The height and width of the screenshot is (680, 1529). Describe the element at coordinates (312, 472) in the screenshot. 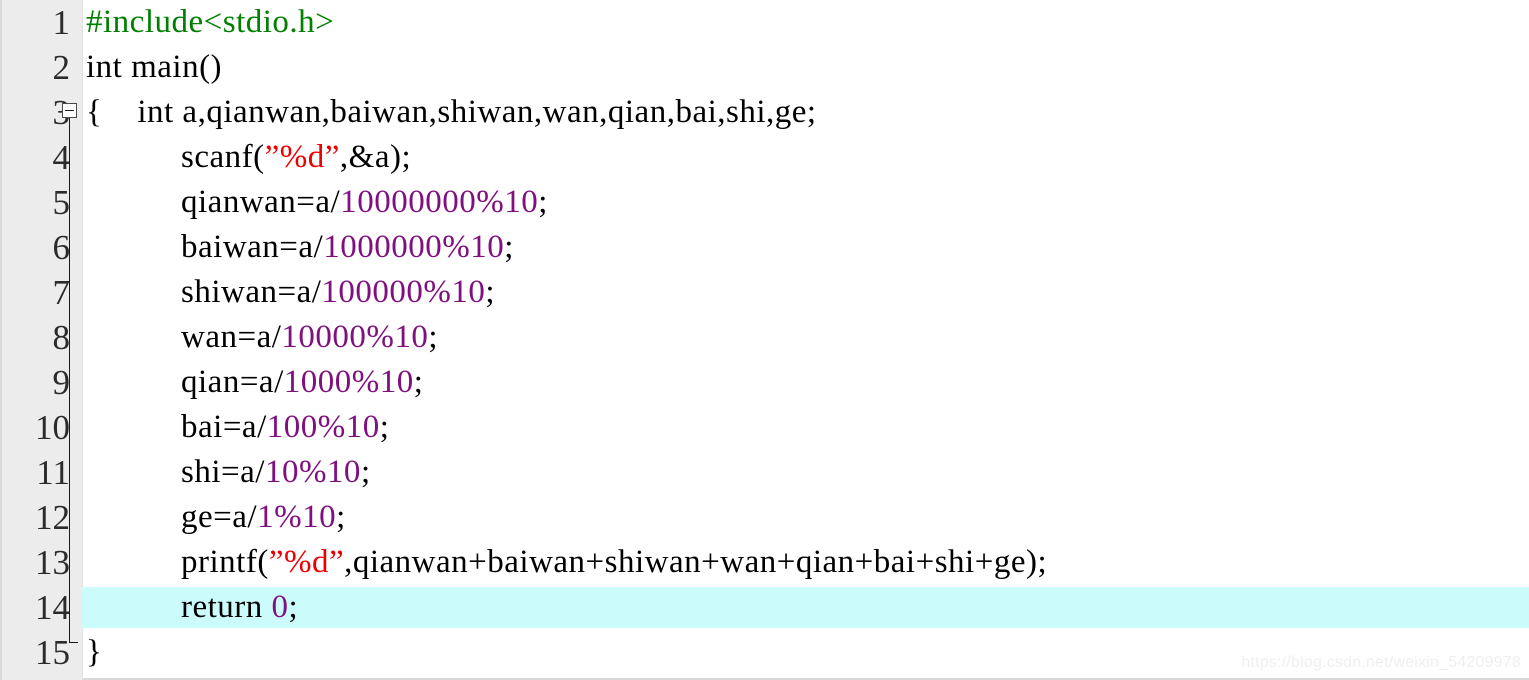

I see `code-token: 10%10` at that location.